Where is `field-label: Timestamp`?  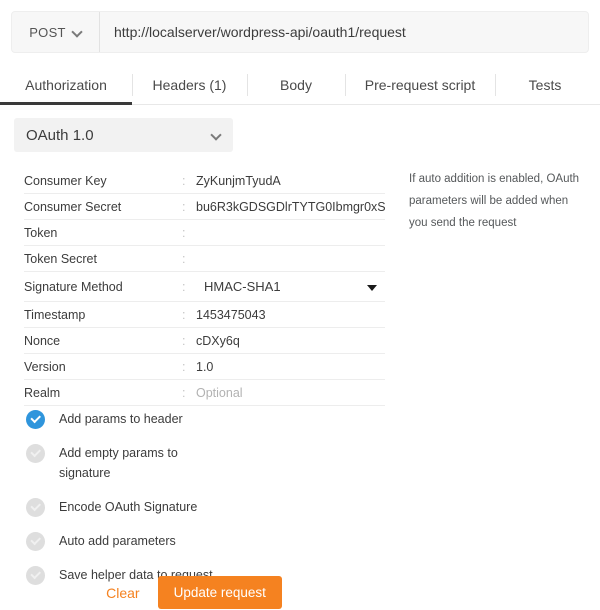 field-label: Timestamp is located at coordinates (55, 314).